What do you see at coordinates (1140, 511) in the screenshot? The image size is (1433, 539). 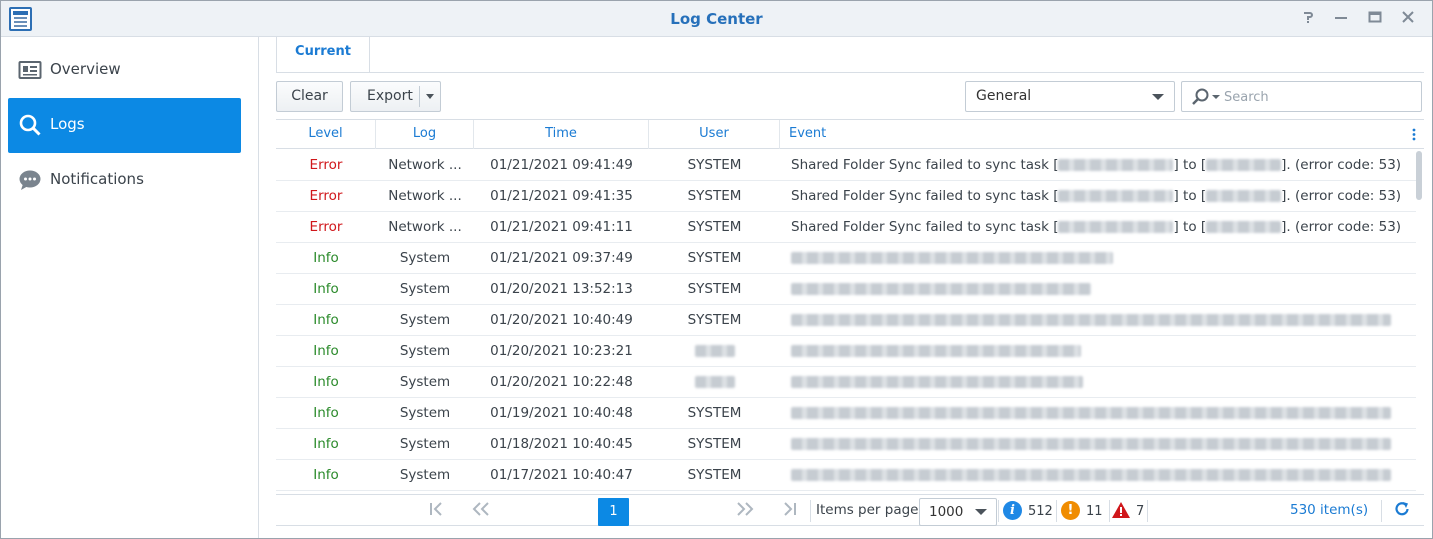 I see `error-count: 7` at bounding box center [1140, 511].